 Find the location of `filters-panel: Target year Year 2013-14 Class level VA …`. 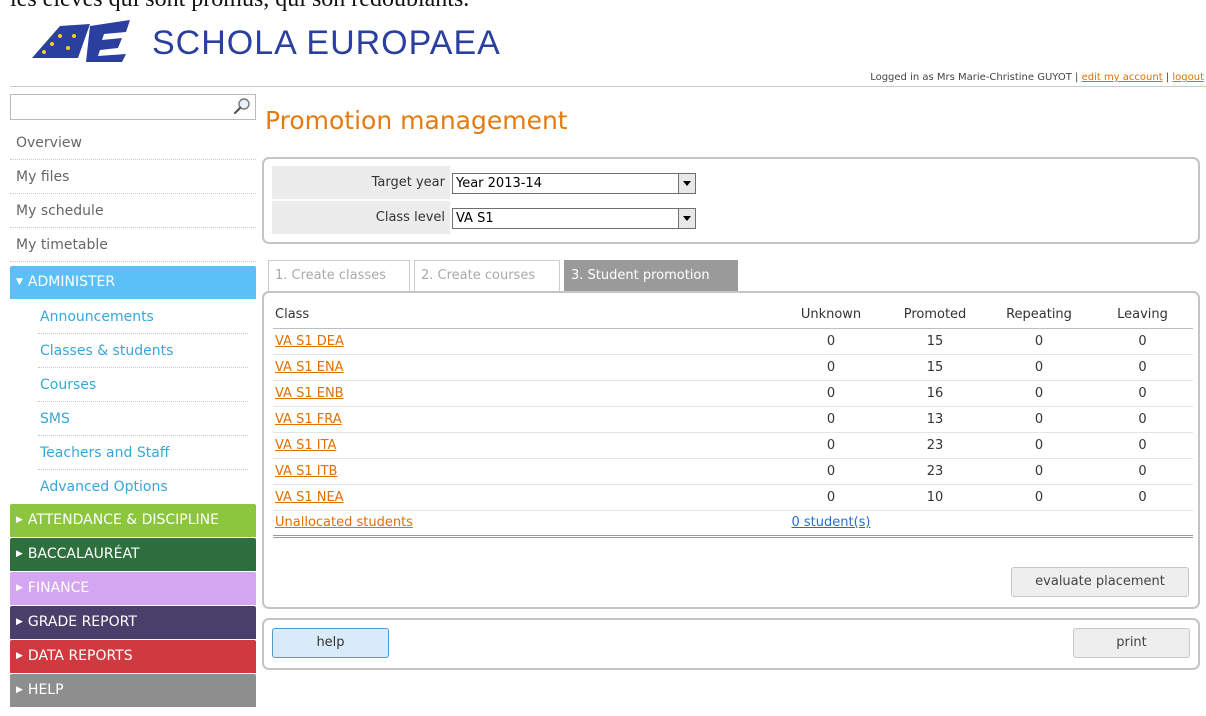

filters-panel: Target year Year 2013-14 Class level VA … is located at coordinates (731, 200).